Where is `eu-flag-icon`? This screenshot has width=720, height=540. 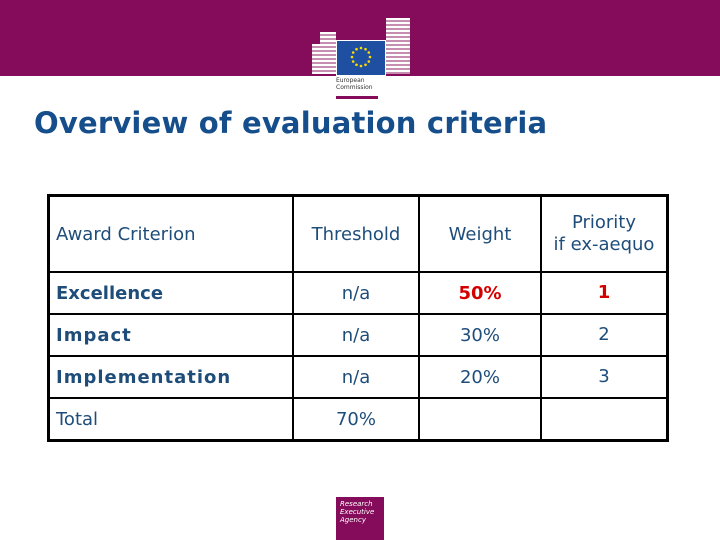 eu-flag-icon is located at coordinates (361, 58).